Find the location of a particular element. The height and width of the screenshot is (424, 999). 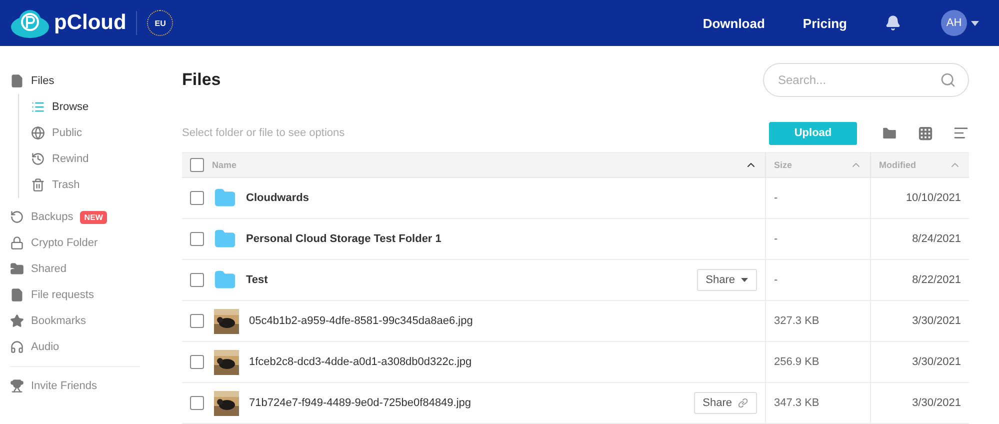

upload-button: Upload is located at coordinates (813, 133).